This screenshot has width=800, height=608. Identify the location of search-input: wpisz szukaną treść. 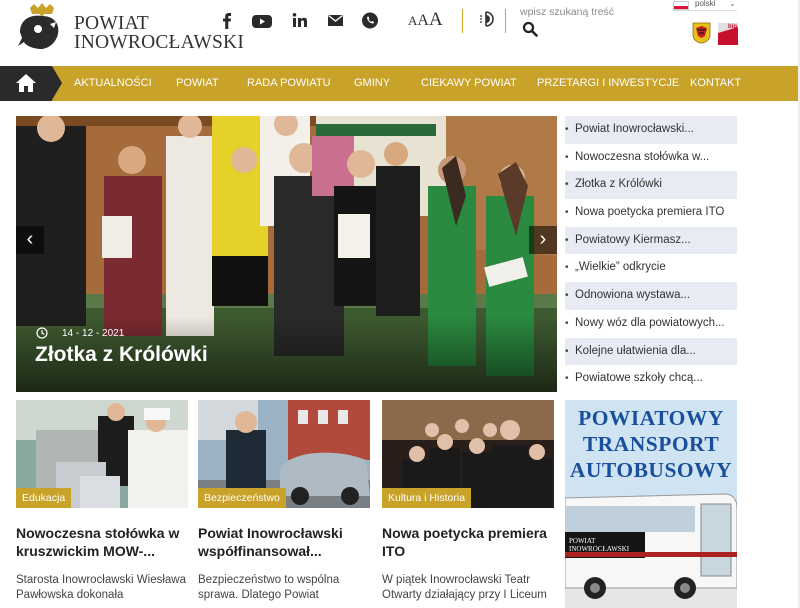
(590, 12).